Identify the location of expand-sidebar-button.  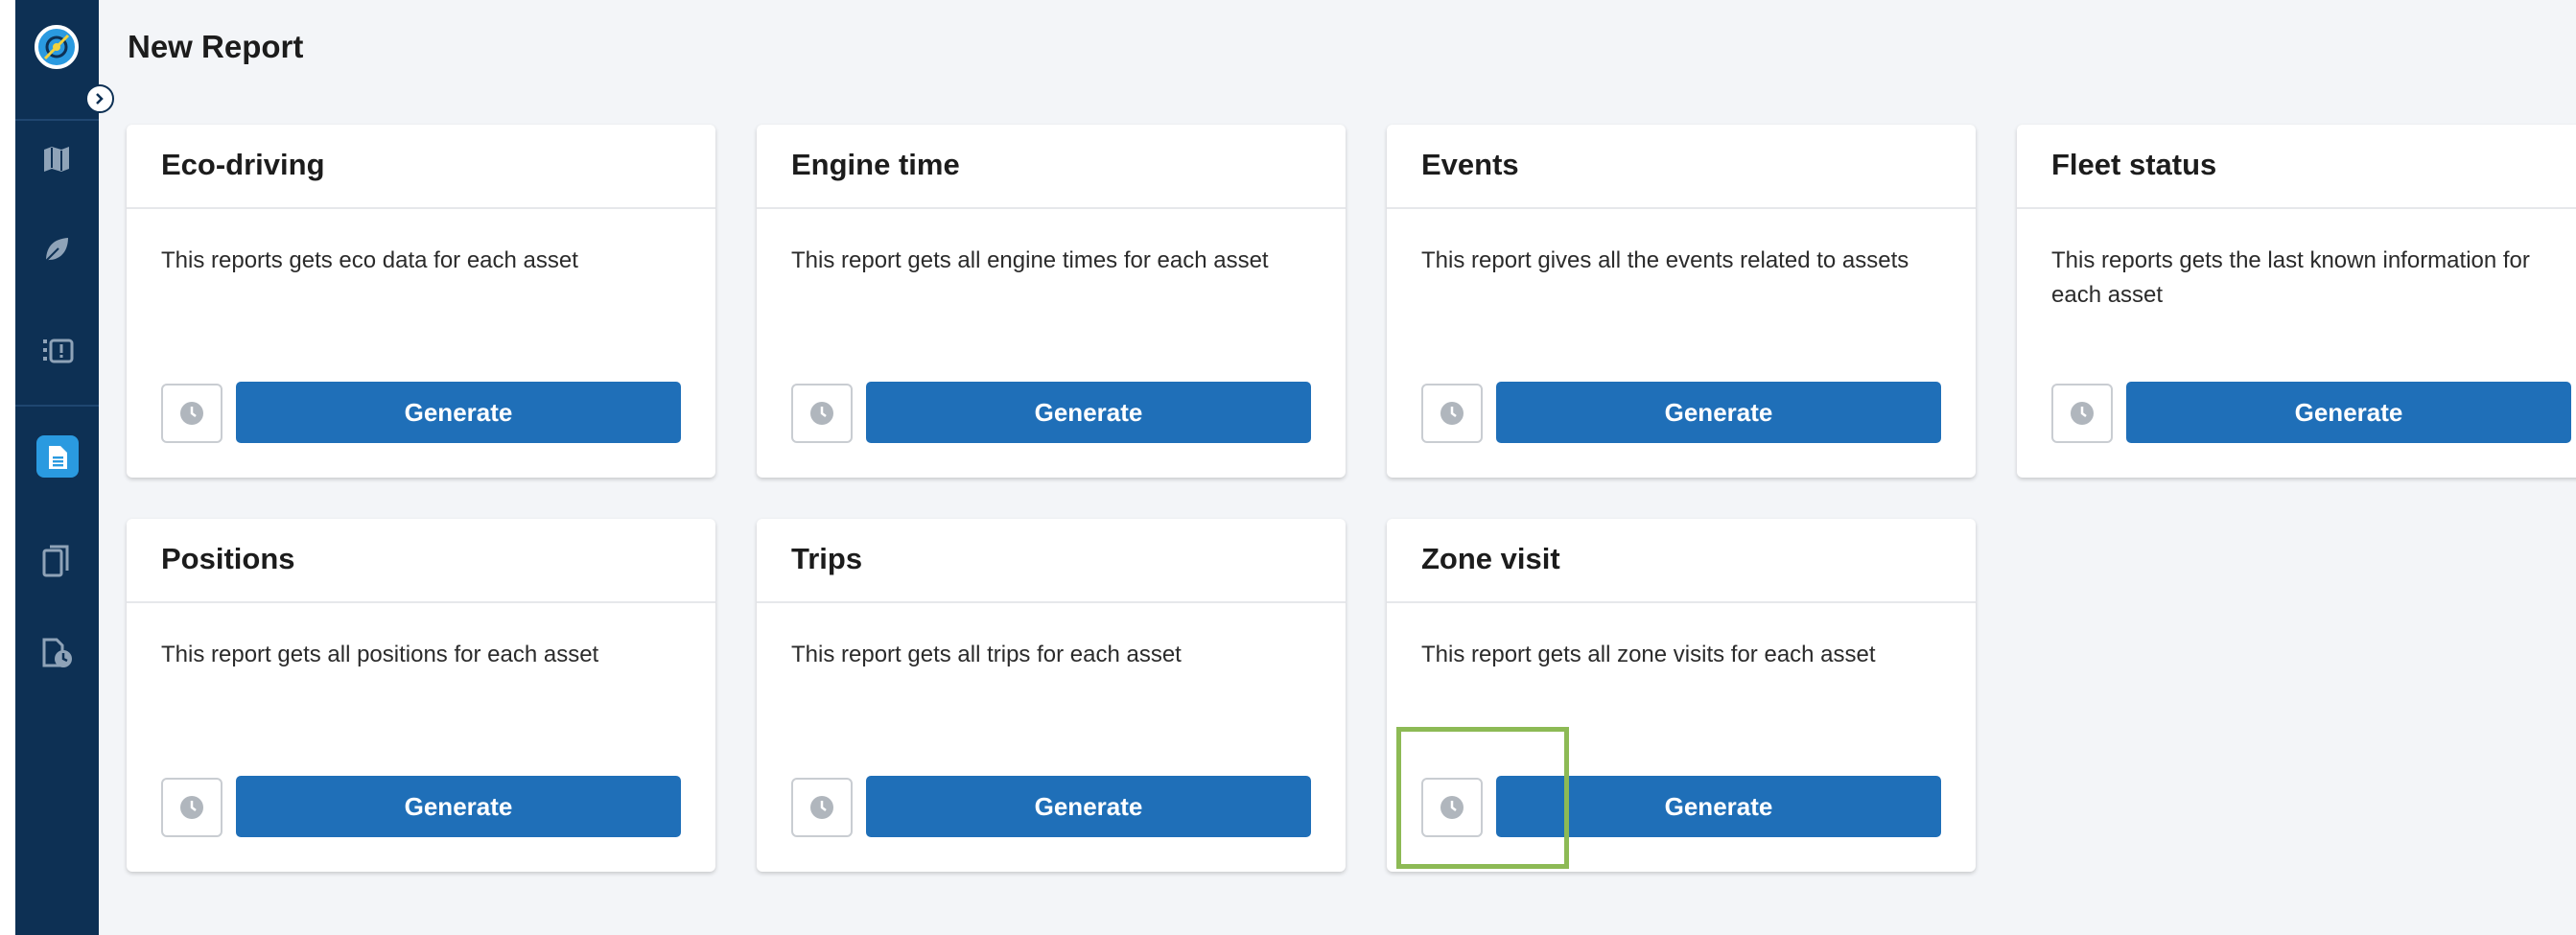
(99, 98).